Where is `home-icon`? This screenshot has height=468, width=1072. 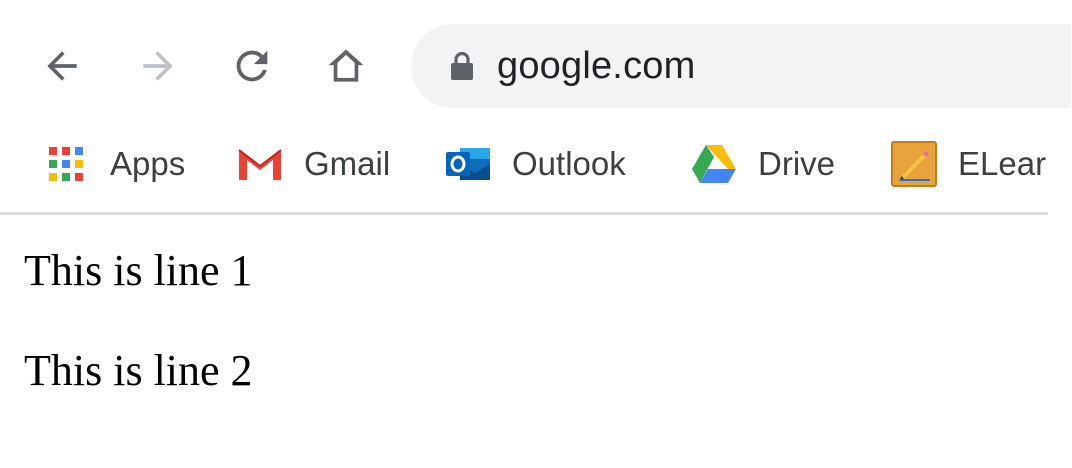
home-icon is located at coordinates (346, 65).